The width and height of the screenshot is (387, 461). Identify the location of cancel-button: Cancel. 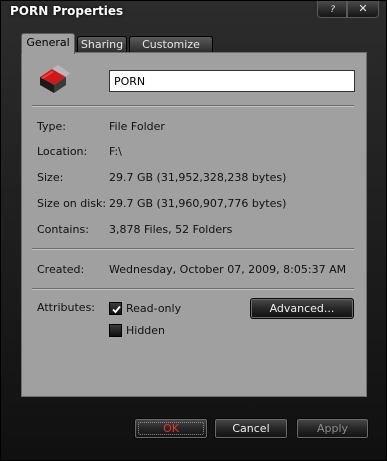
(251, 428).